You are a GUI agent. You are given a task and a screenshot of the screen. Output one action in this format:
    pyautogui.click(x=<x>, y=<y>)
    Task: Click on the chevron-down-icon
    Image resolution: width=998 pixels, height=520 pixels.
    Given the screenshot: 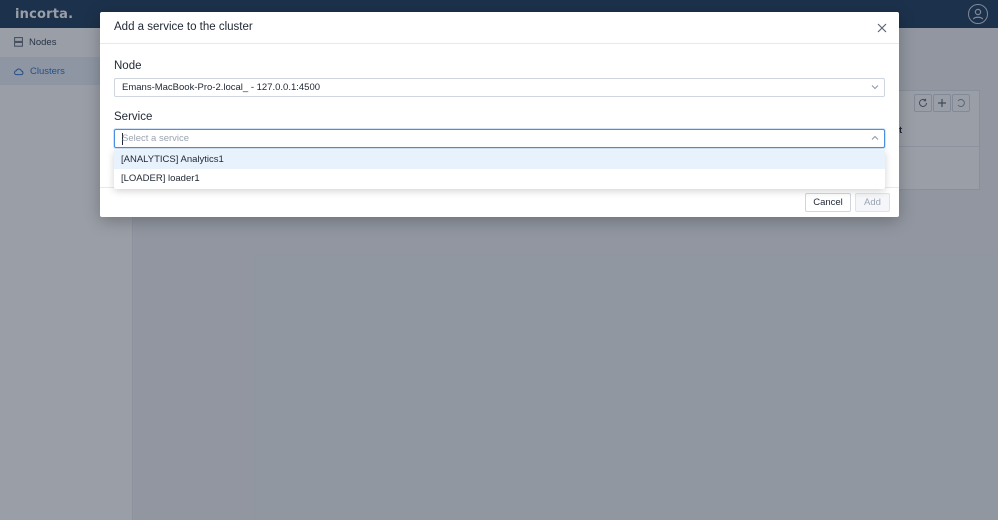 What is the action you would take?
    pyautogui.click(x=875, y=87)
    